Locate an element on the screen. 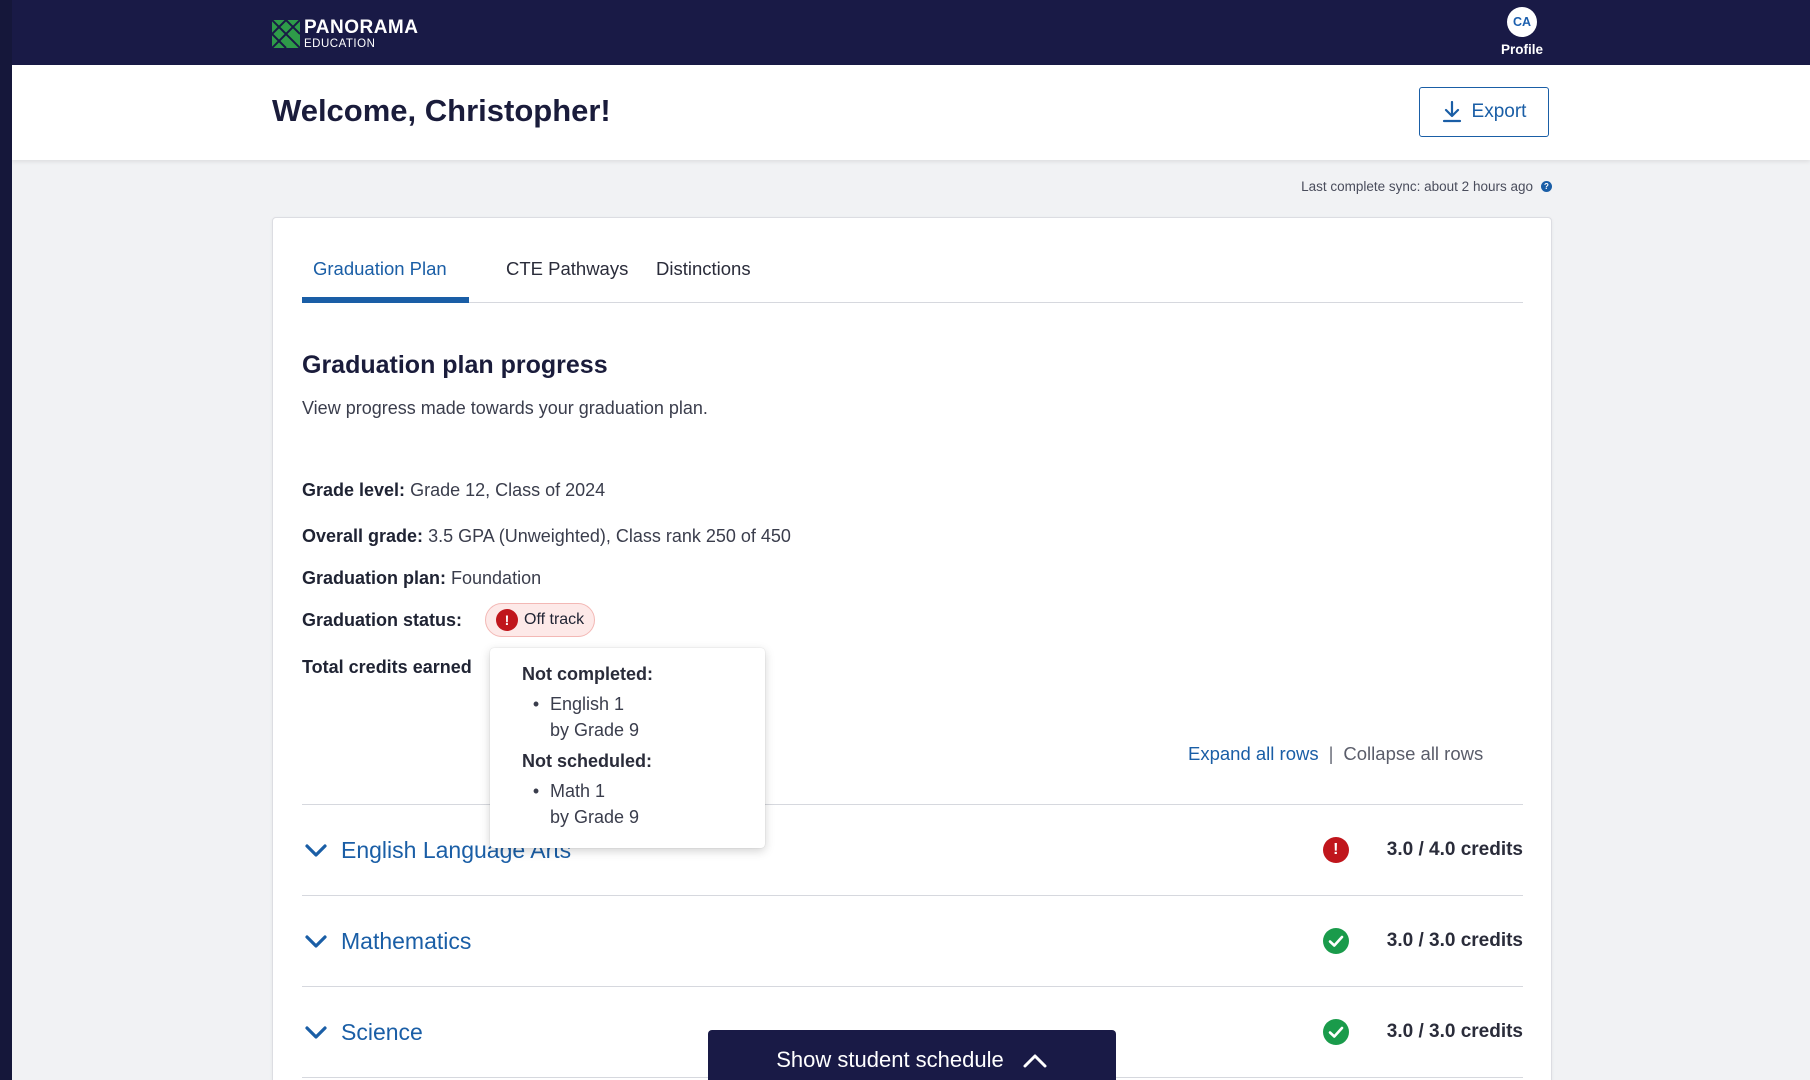 The width and height of the screenshot is (1810, 1080). logo-title: PANORAMA is located at coordinates (361, 27).